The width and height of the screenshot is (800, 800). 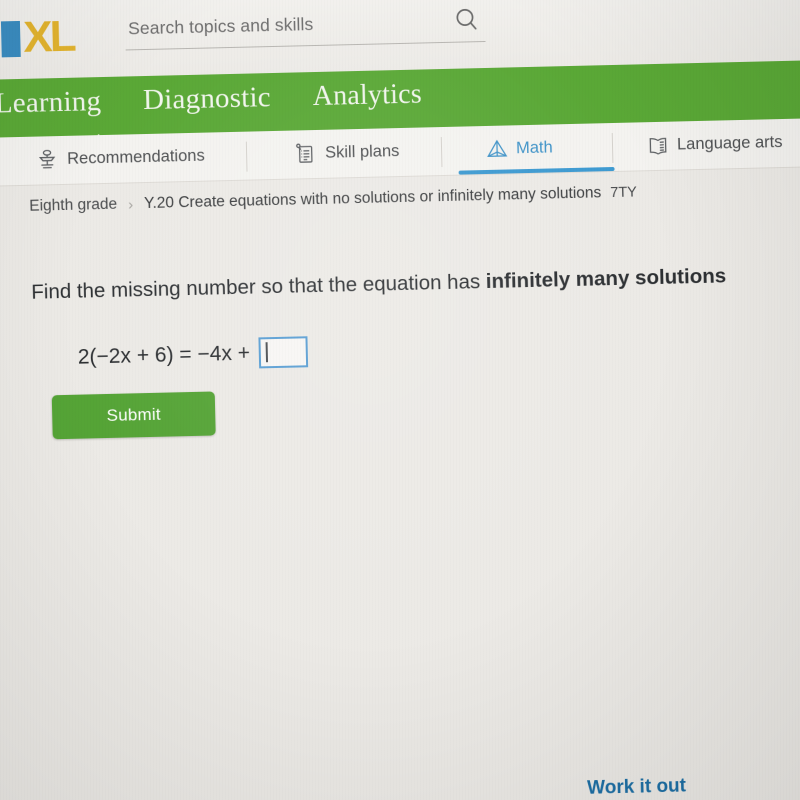 I want to click on nav-item-analytics: Analytics, so click(x=367, y=95).